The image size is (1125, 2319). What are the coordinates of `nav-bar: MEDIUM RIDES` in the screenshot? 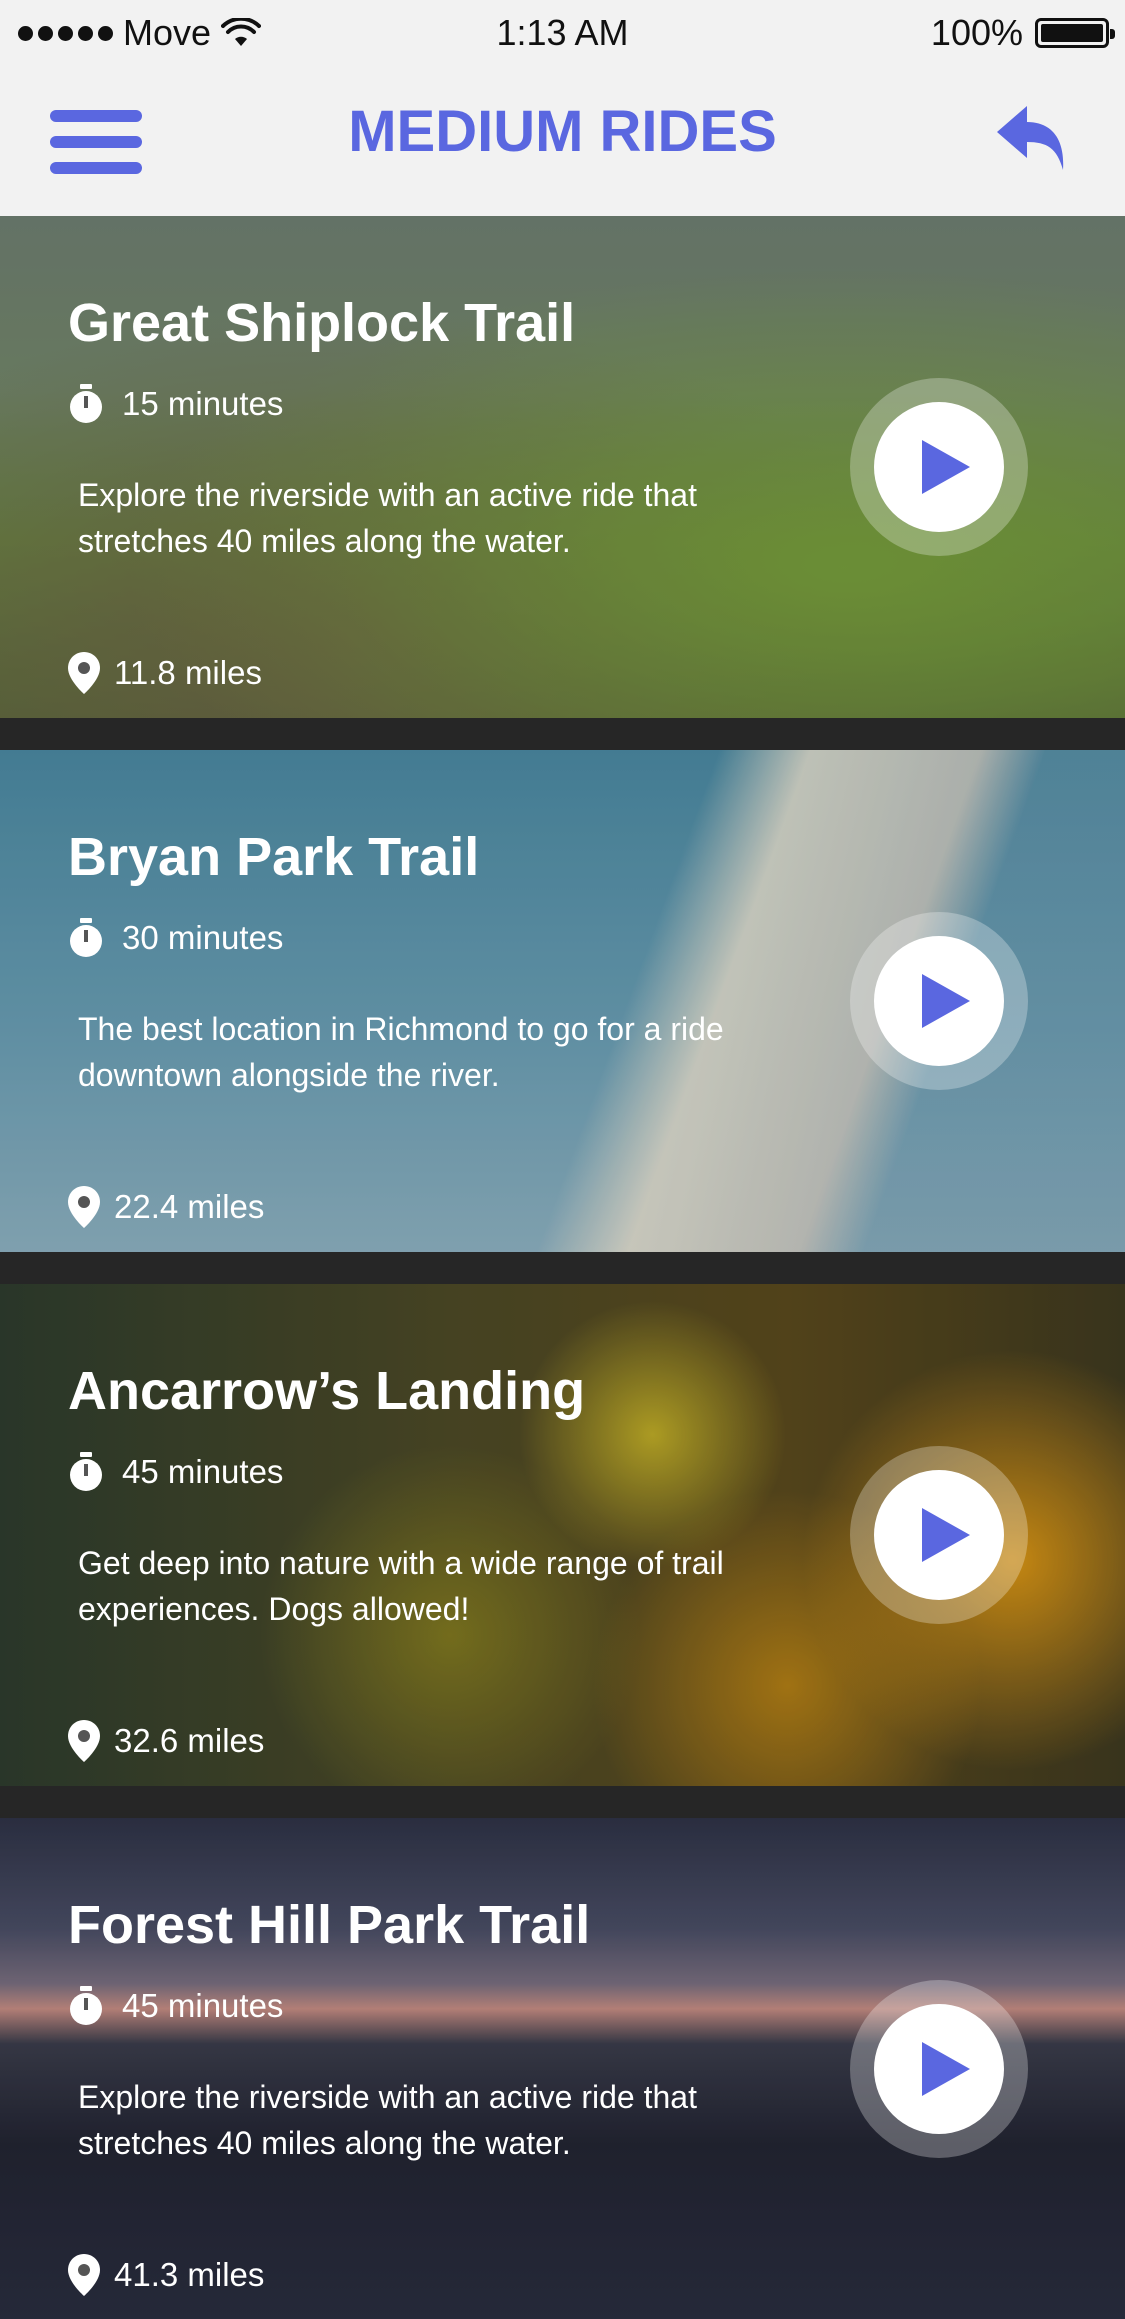 It's located at (562, 141).